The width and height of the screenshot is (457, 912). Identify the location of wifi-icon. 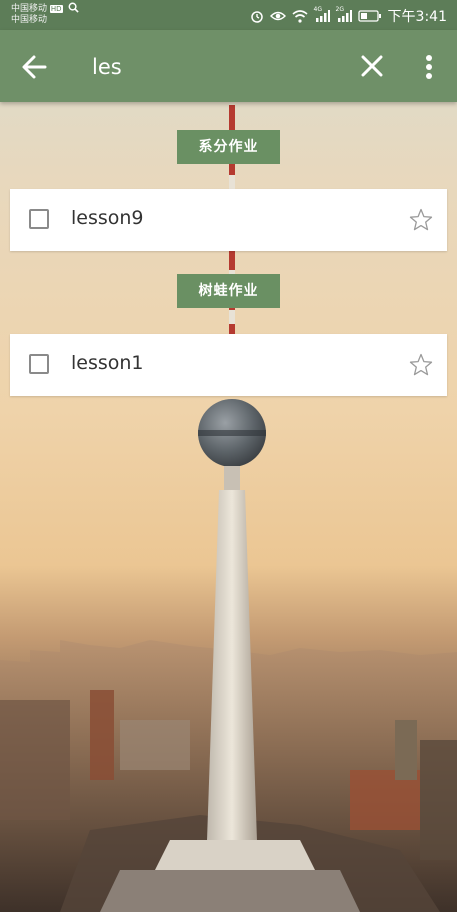
(300, 16).